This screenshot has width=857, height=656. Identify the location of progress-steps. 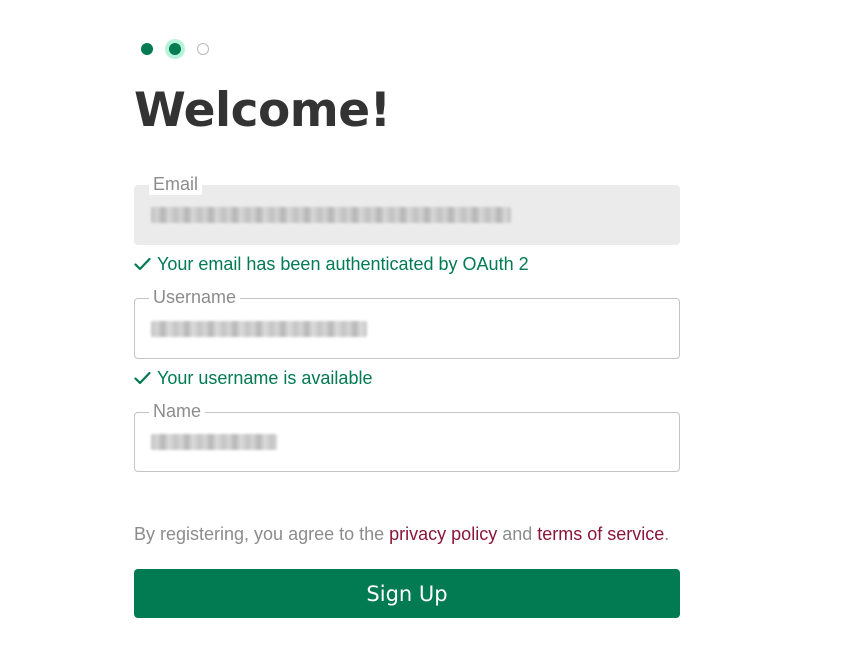
(179, 49).